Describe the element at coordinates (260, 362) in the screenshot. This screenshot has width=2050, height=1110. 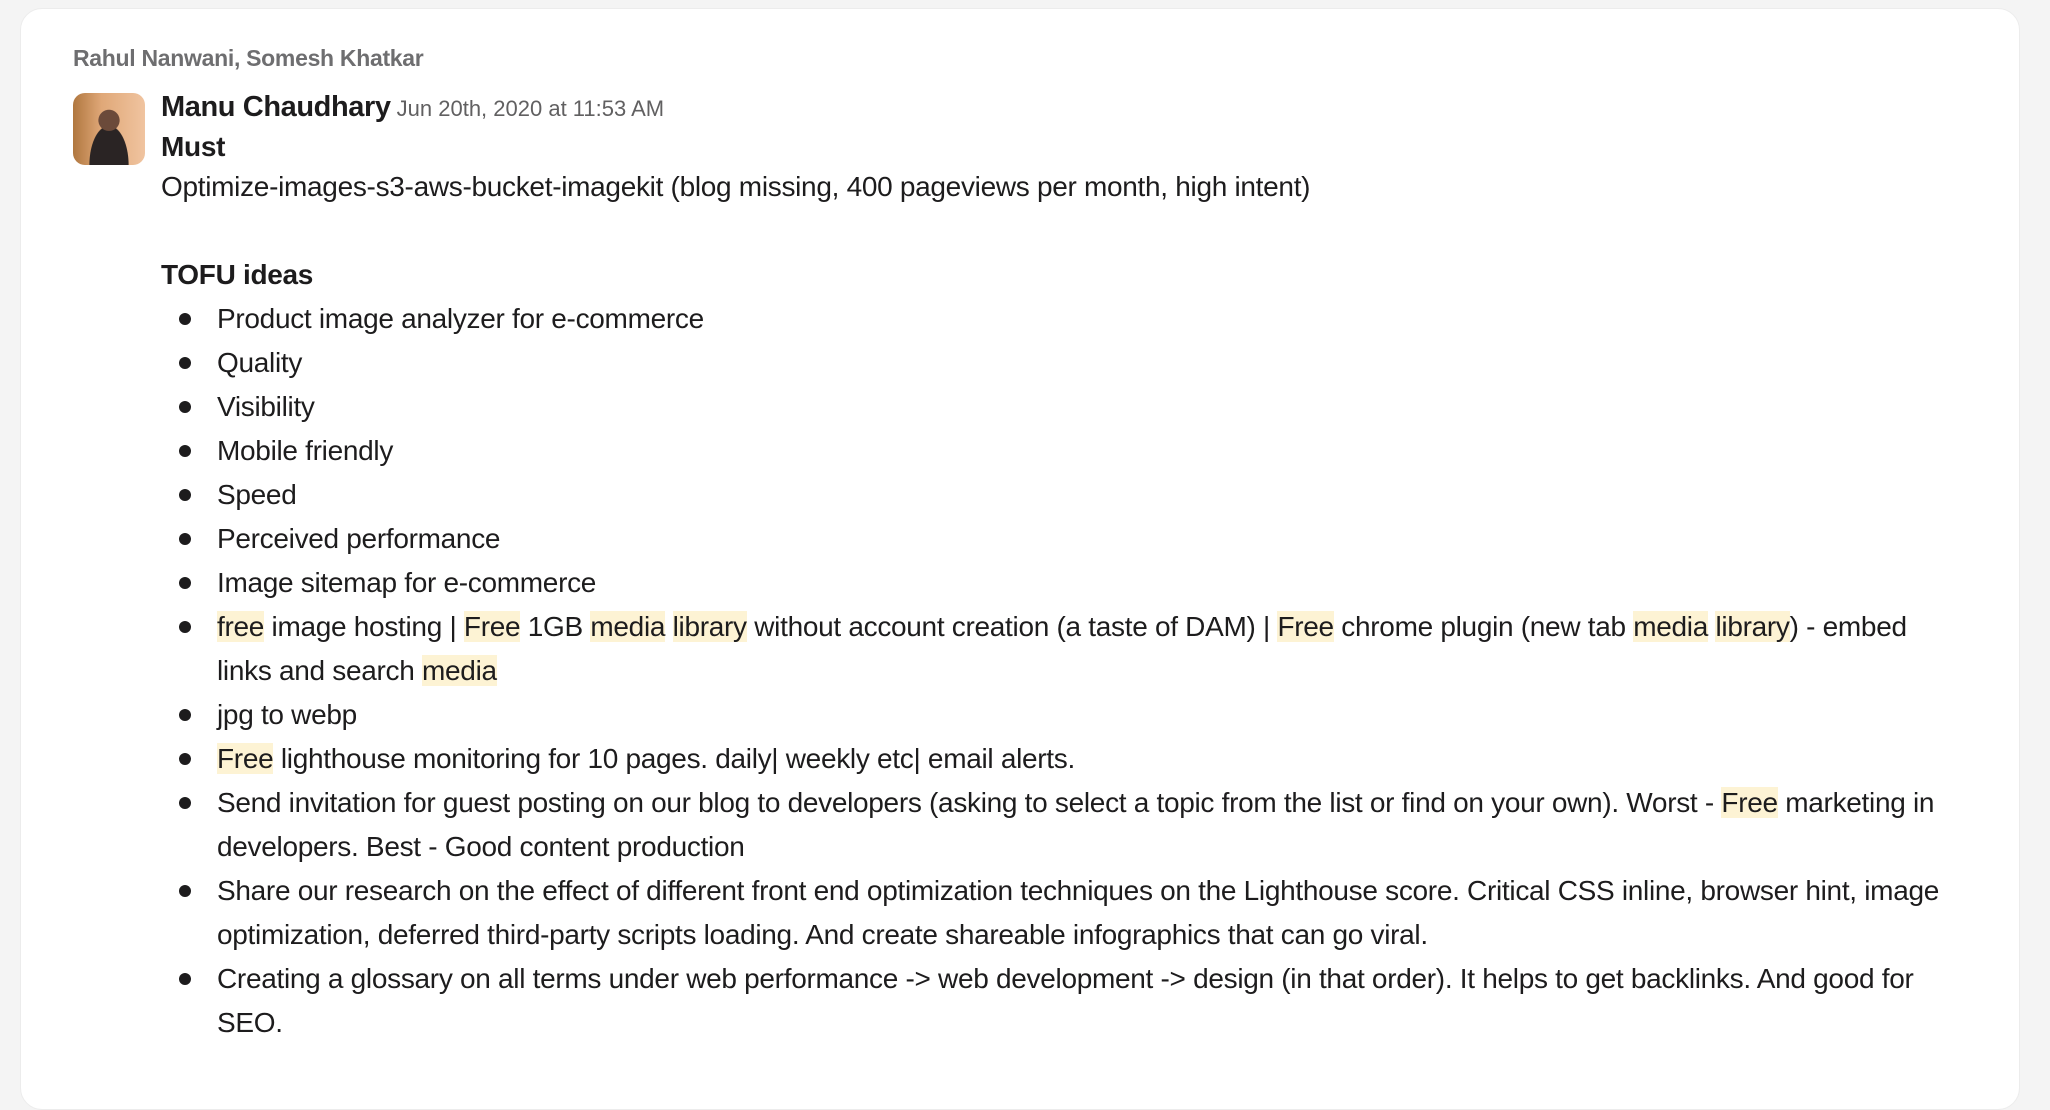
I see `list-item-text: Quality` at that location.